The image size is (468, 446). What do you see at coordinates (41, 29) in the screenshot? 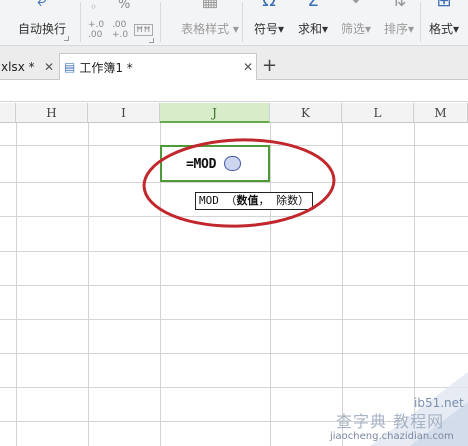
I see `autowrap-label: 自动换行` at bounding box center [41, 29].